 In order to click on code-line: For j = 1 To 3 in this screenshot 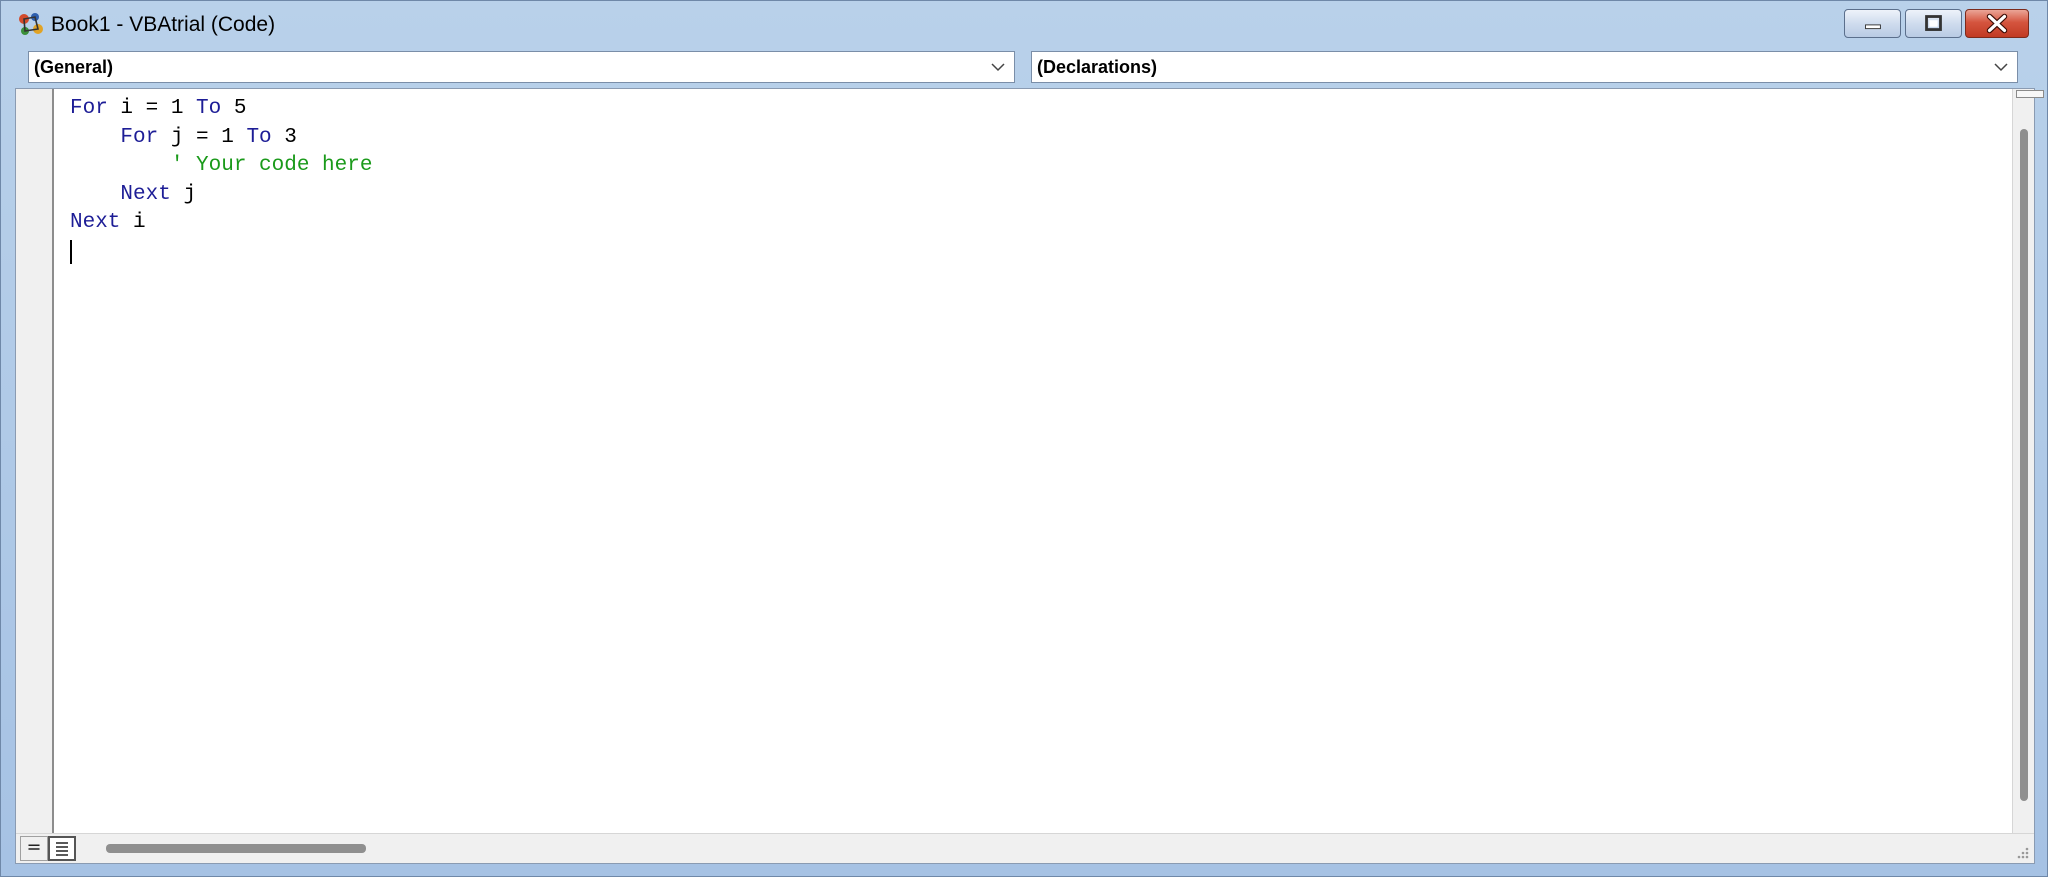, I will do `click(221, 138)`.